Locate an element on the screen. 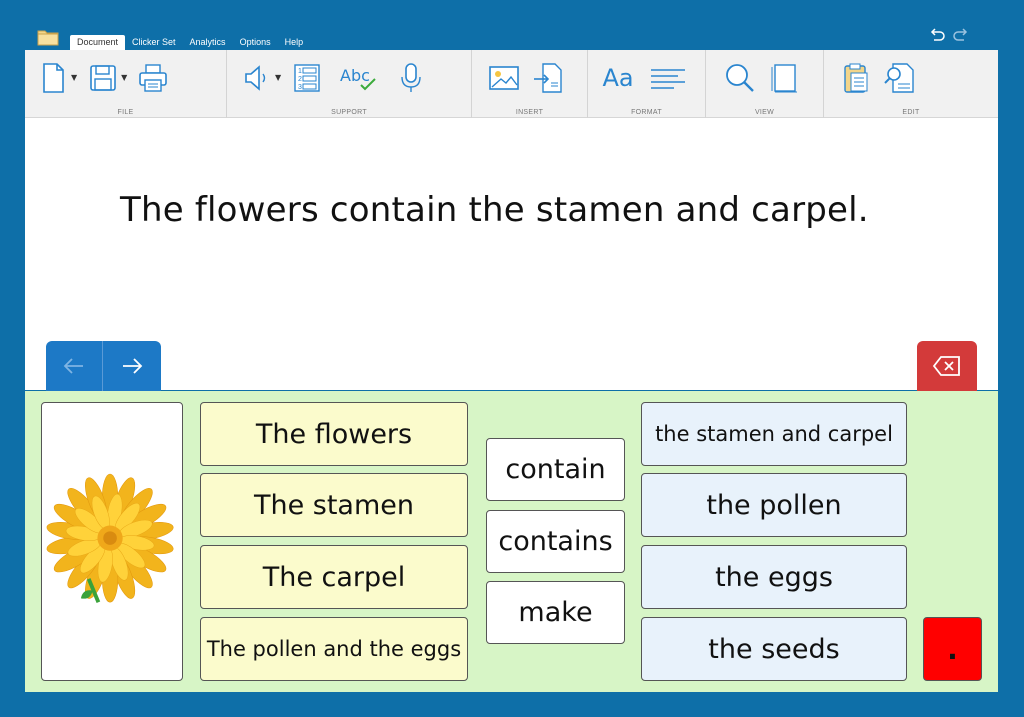 Image resolution: width=1024 pixels, height=717 pixels. svg-text: 3 is located at coordinates (300, 87).